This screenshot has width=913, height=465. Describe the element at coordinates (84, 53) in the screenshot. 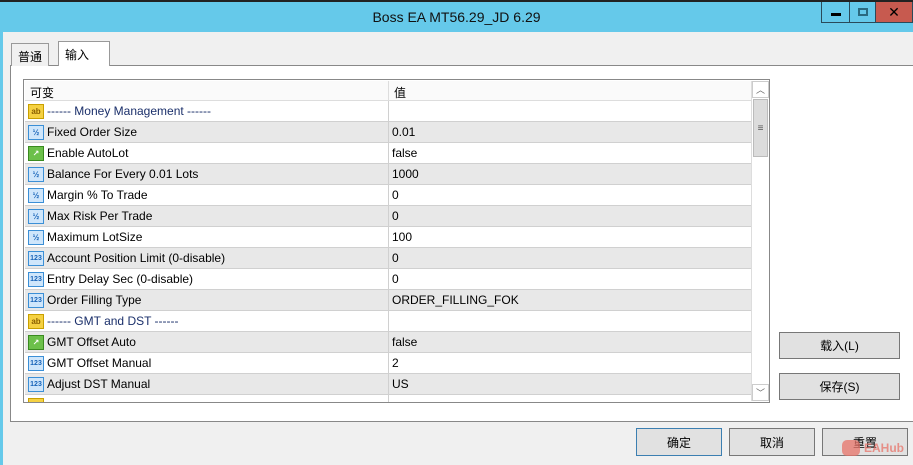

I see `tab-inputs: 输入` at that location.